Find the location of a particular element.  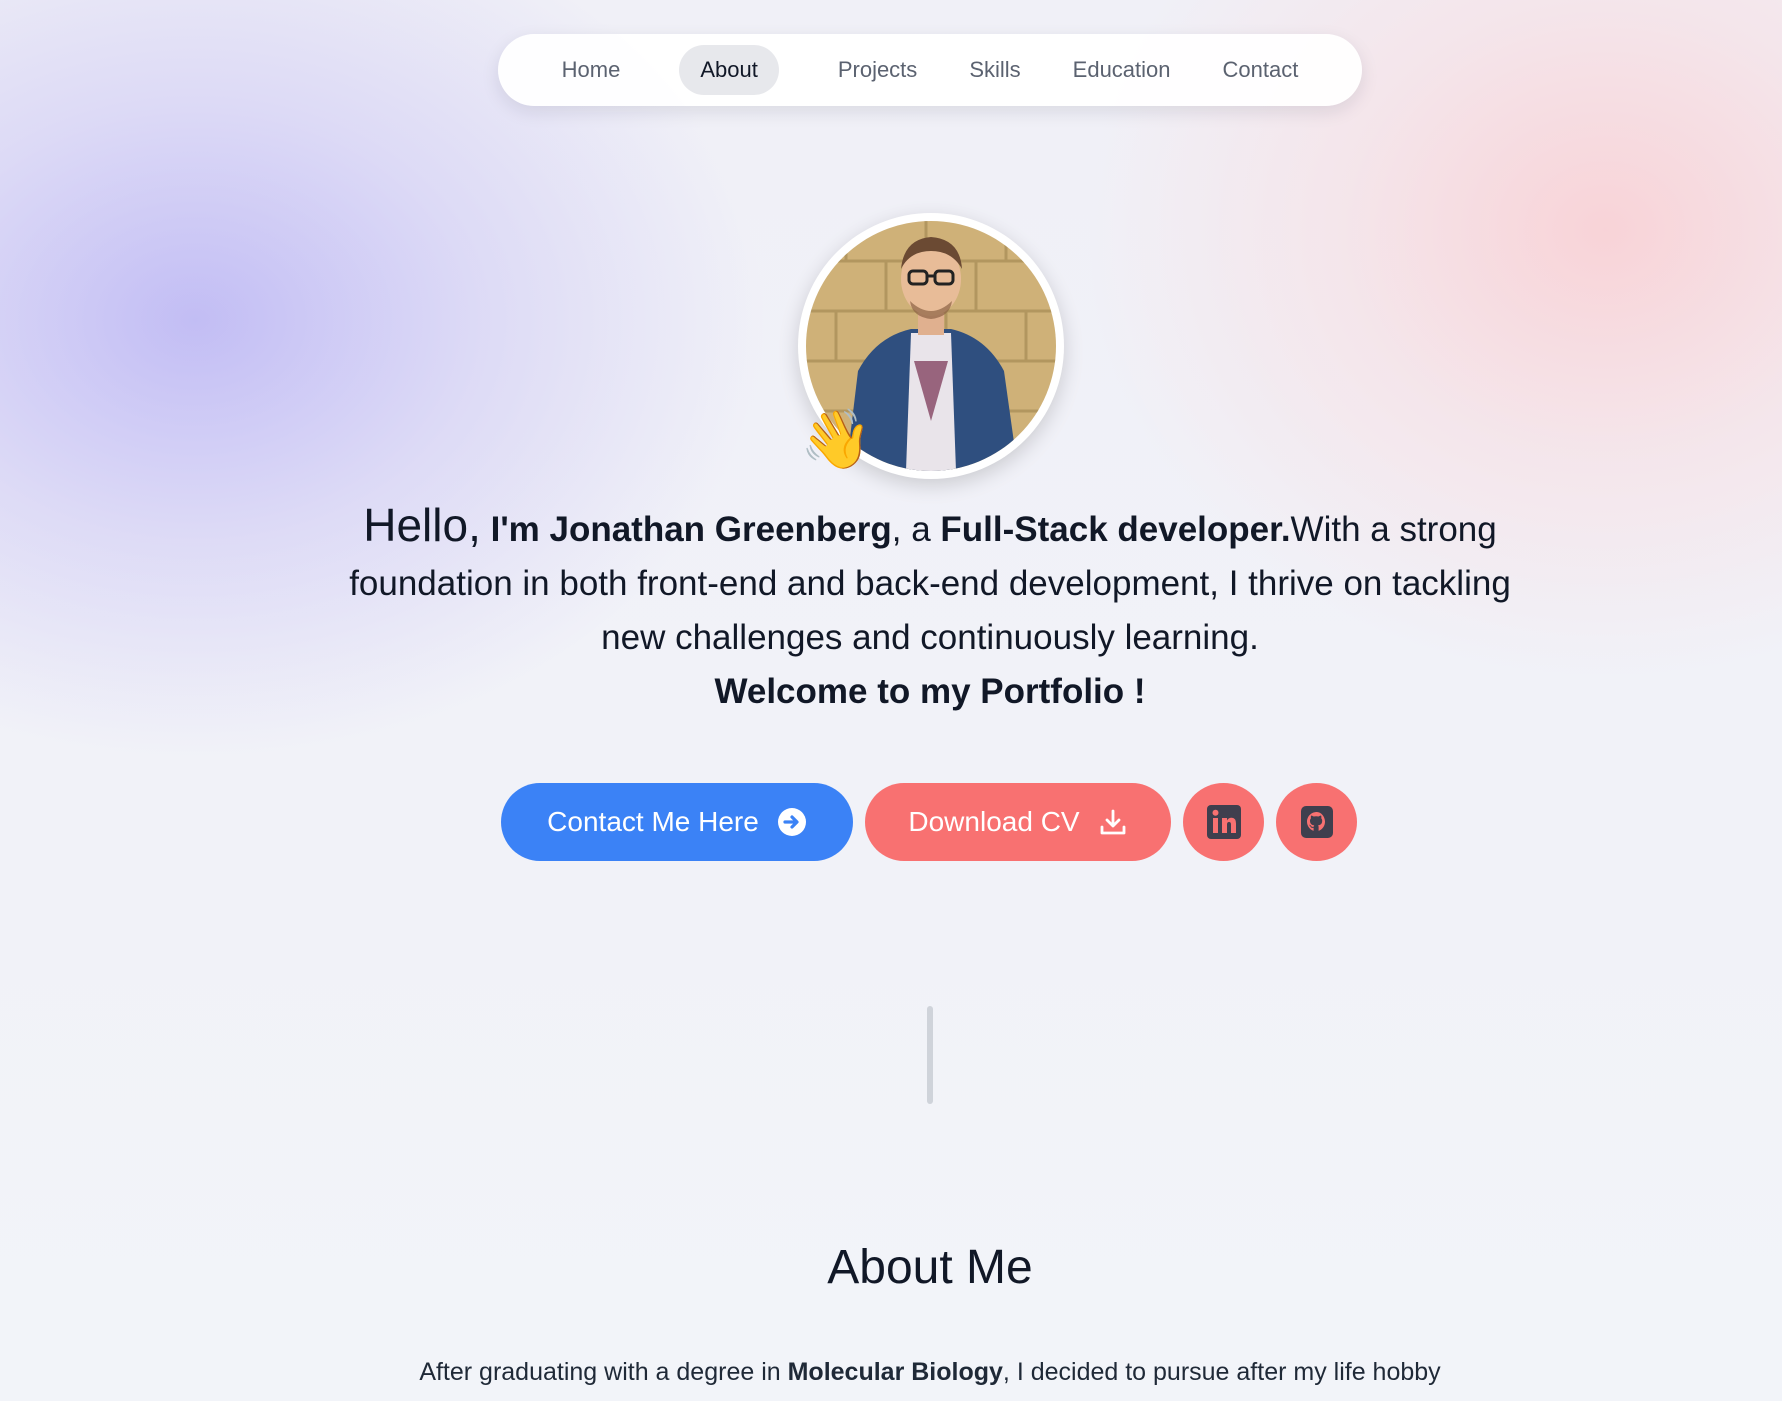

download-cv-label: Download CV is located at coordinates (994, 821).